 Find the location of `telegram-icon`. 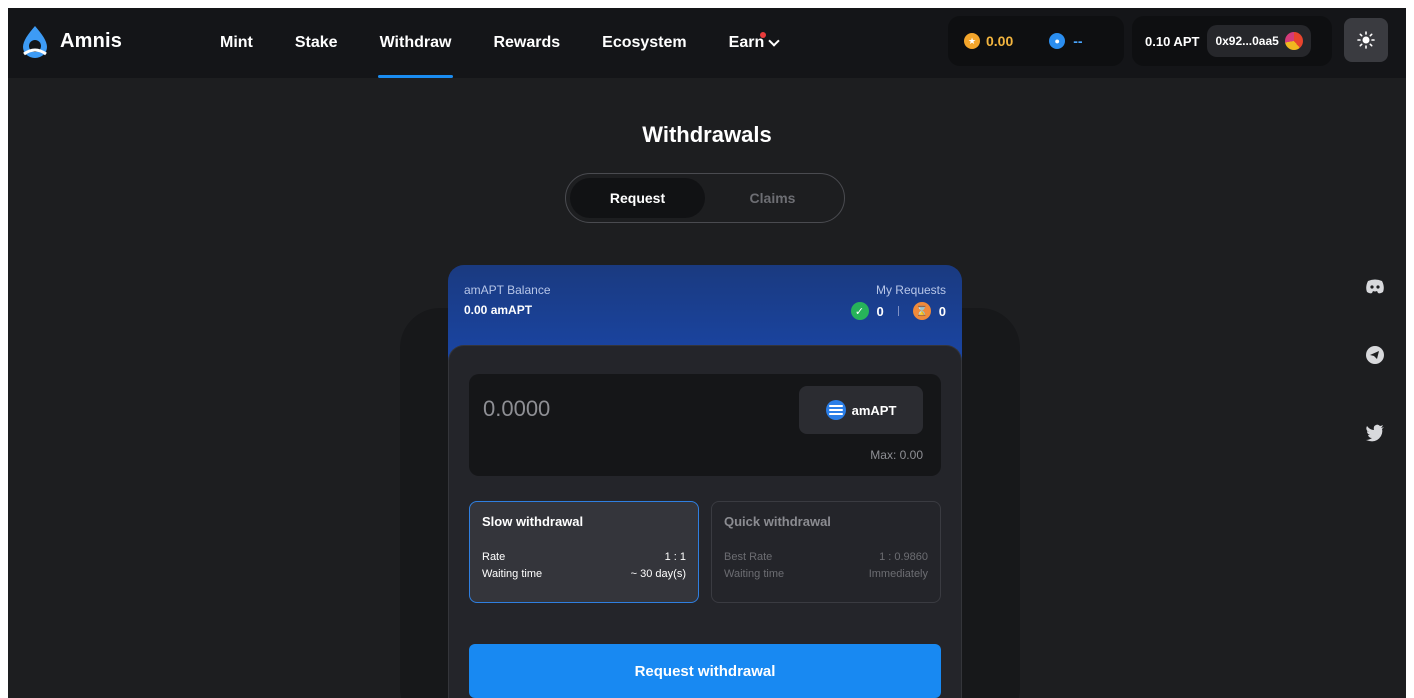

telegram-icon is located at coordinates (1375, 355).